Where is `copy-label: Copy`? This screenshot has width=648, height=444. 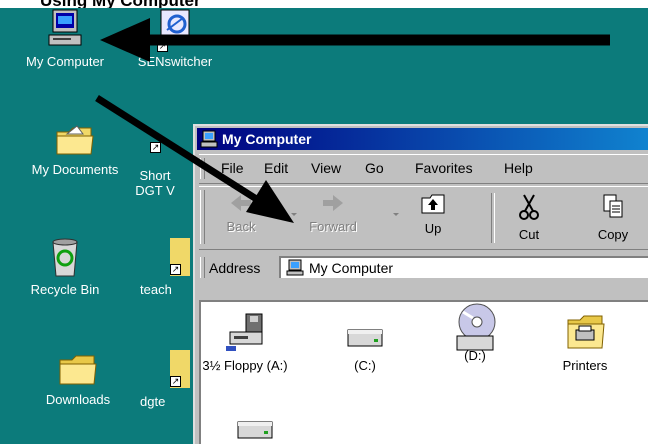 copy-label: Copy is located at coordinates (613, 234).